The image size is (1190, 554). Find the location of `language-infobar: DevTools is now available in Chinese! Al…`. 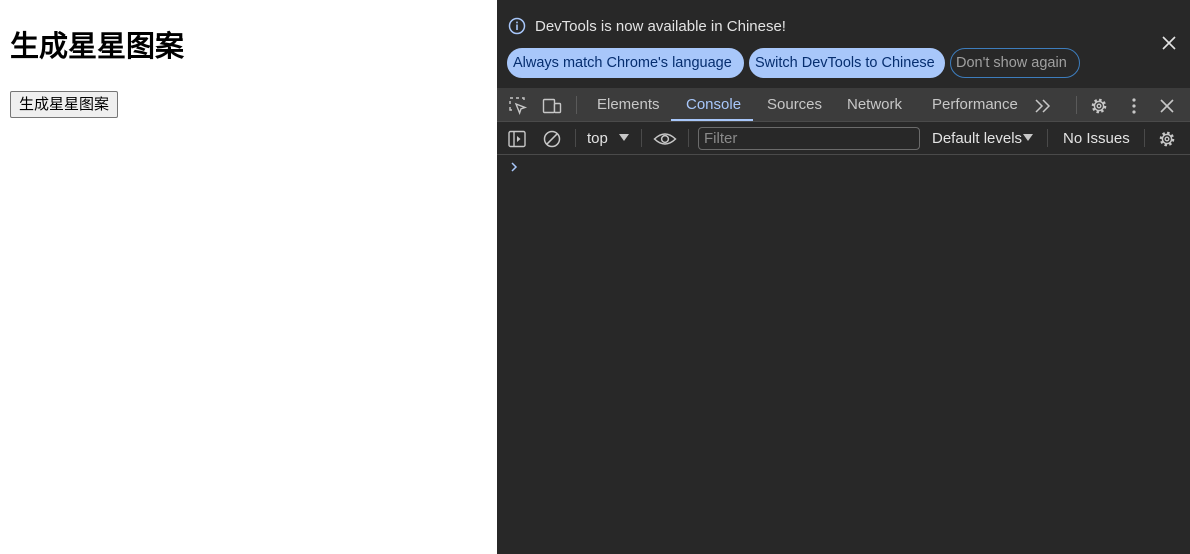

language-infobar: DevTools is now available in Chinese! Al… is located at coordinates (843, 44).